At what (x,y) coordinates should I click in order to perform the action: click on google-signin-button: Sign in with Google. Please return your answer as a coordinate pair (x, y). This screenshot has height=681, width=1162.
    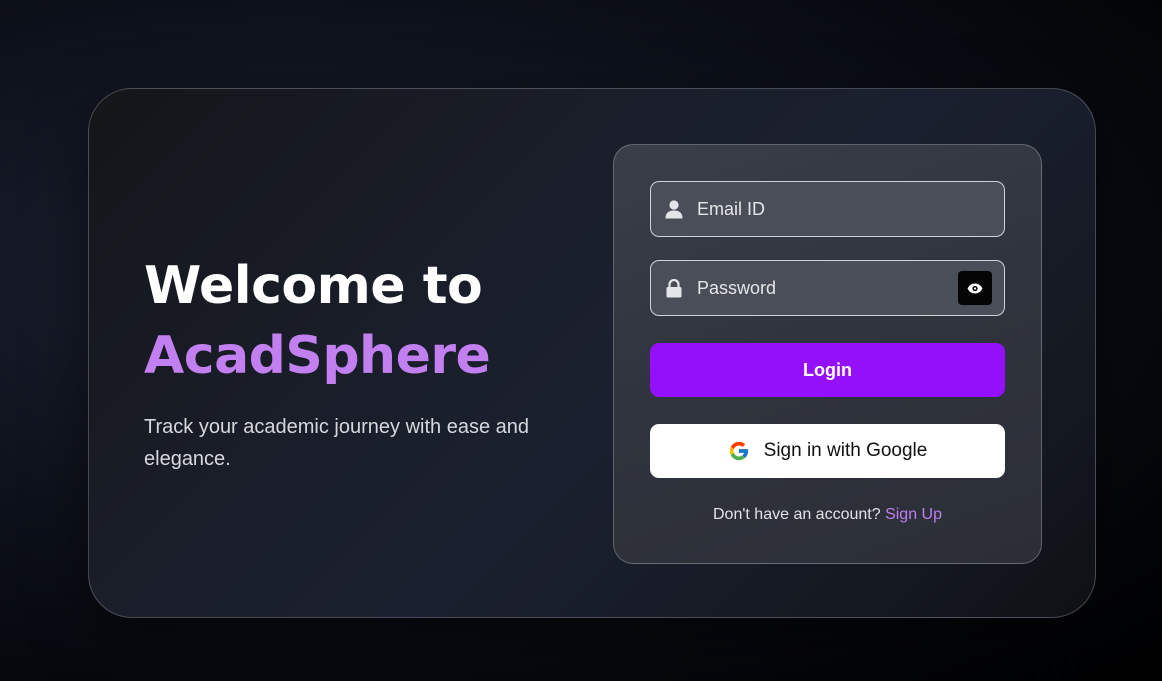
    Looking at the image, I should click on (827, 451).